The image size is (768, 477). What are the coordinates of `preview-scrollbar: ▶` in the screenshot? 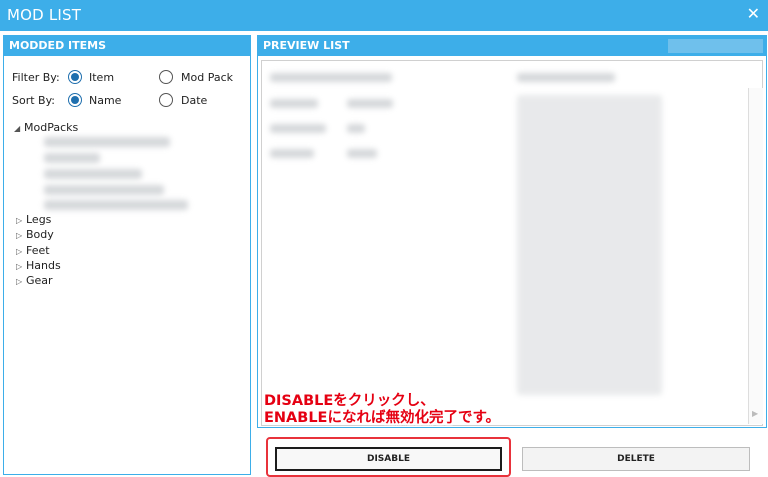 It's located at (755, 256).